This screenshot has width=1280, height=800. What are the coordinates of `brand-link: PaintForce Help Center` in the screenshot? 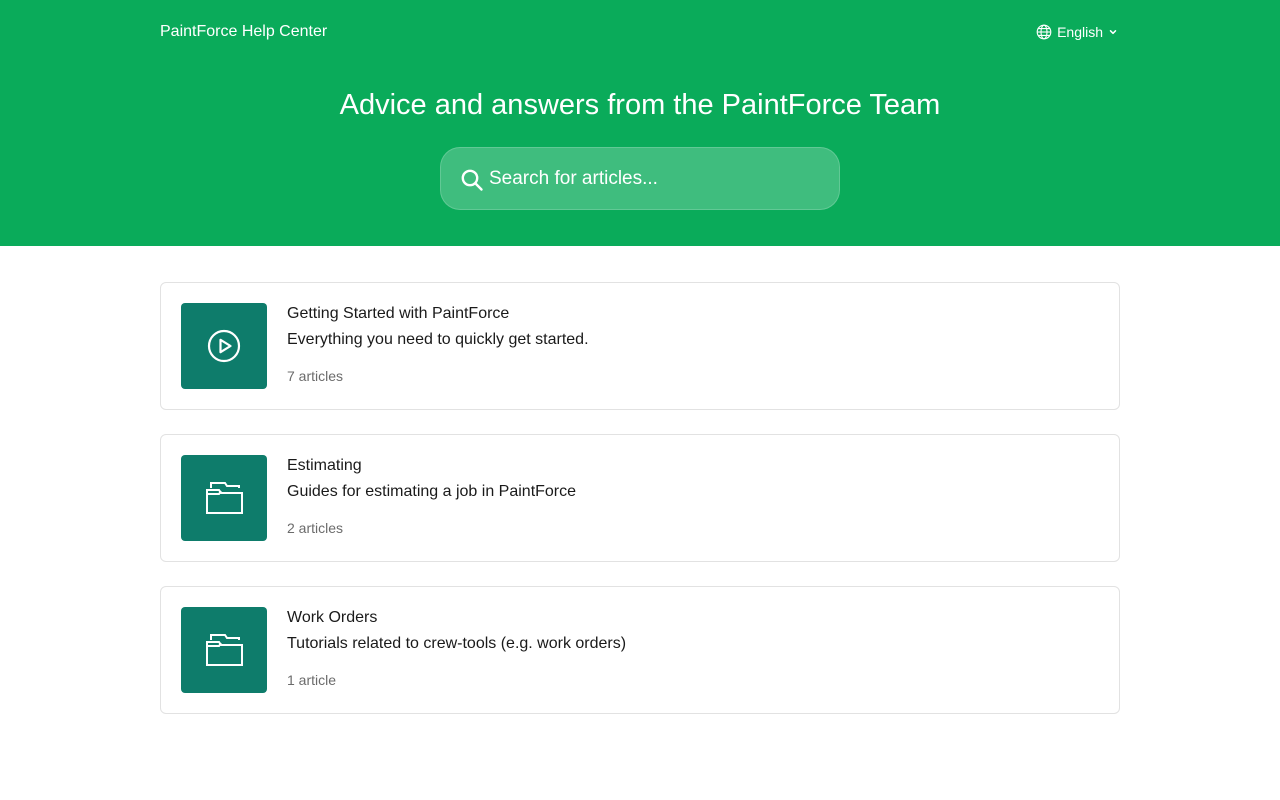 It's located at (243, 32).